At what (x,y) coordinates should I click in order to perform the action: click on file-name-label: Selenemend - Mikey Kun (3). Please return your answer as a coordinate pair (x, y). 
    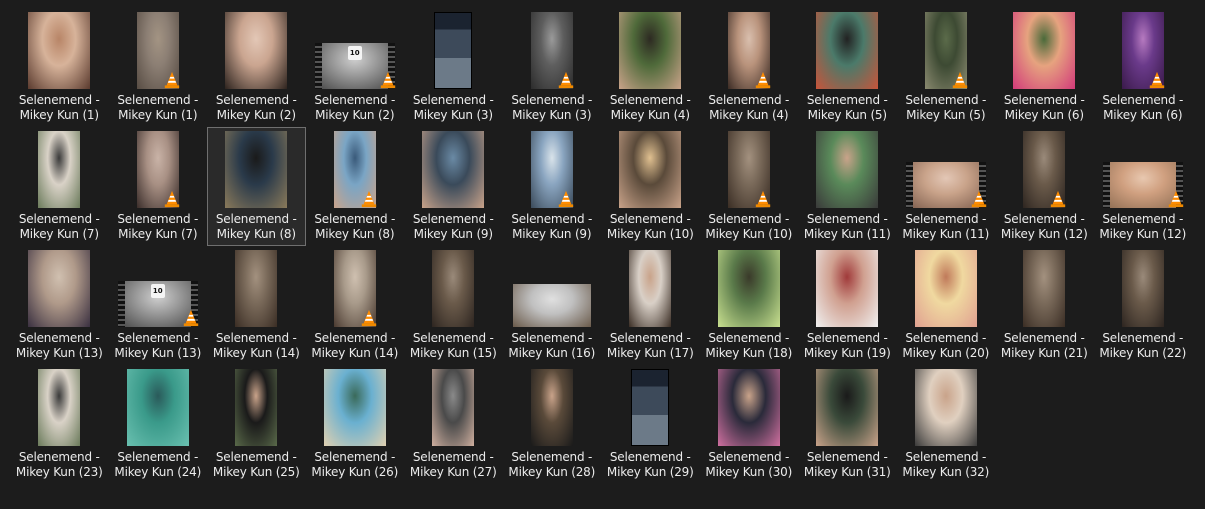
    Looking at the image, I should click on (453, 108).